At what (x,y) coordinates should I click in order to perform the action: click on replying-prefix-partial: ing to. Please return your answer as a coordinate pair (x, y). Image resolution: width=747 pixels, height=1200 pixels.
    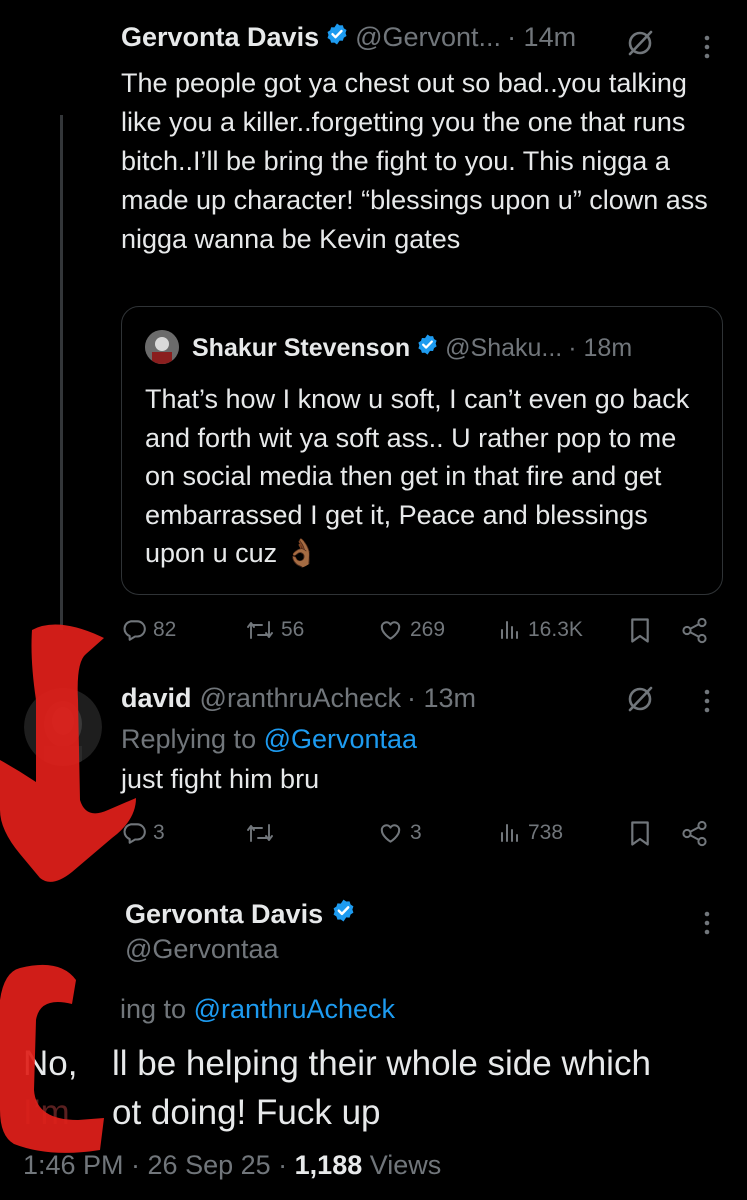
    Looking at the image, I should click on (157, 1009).